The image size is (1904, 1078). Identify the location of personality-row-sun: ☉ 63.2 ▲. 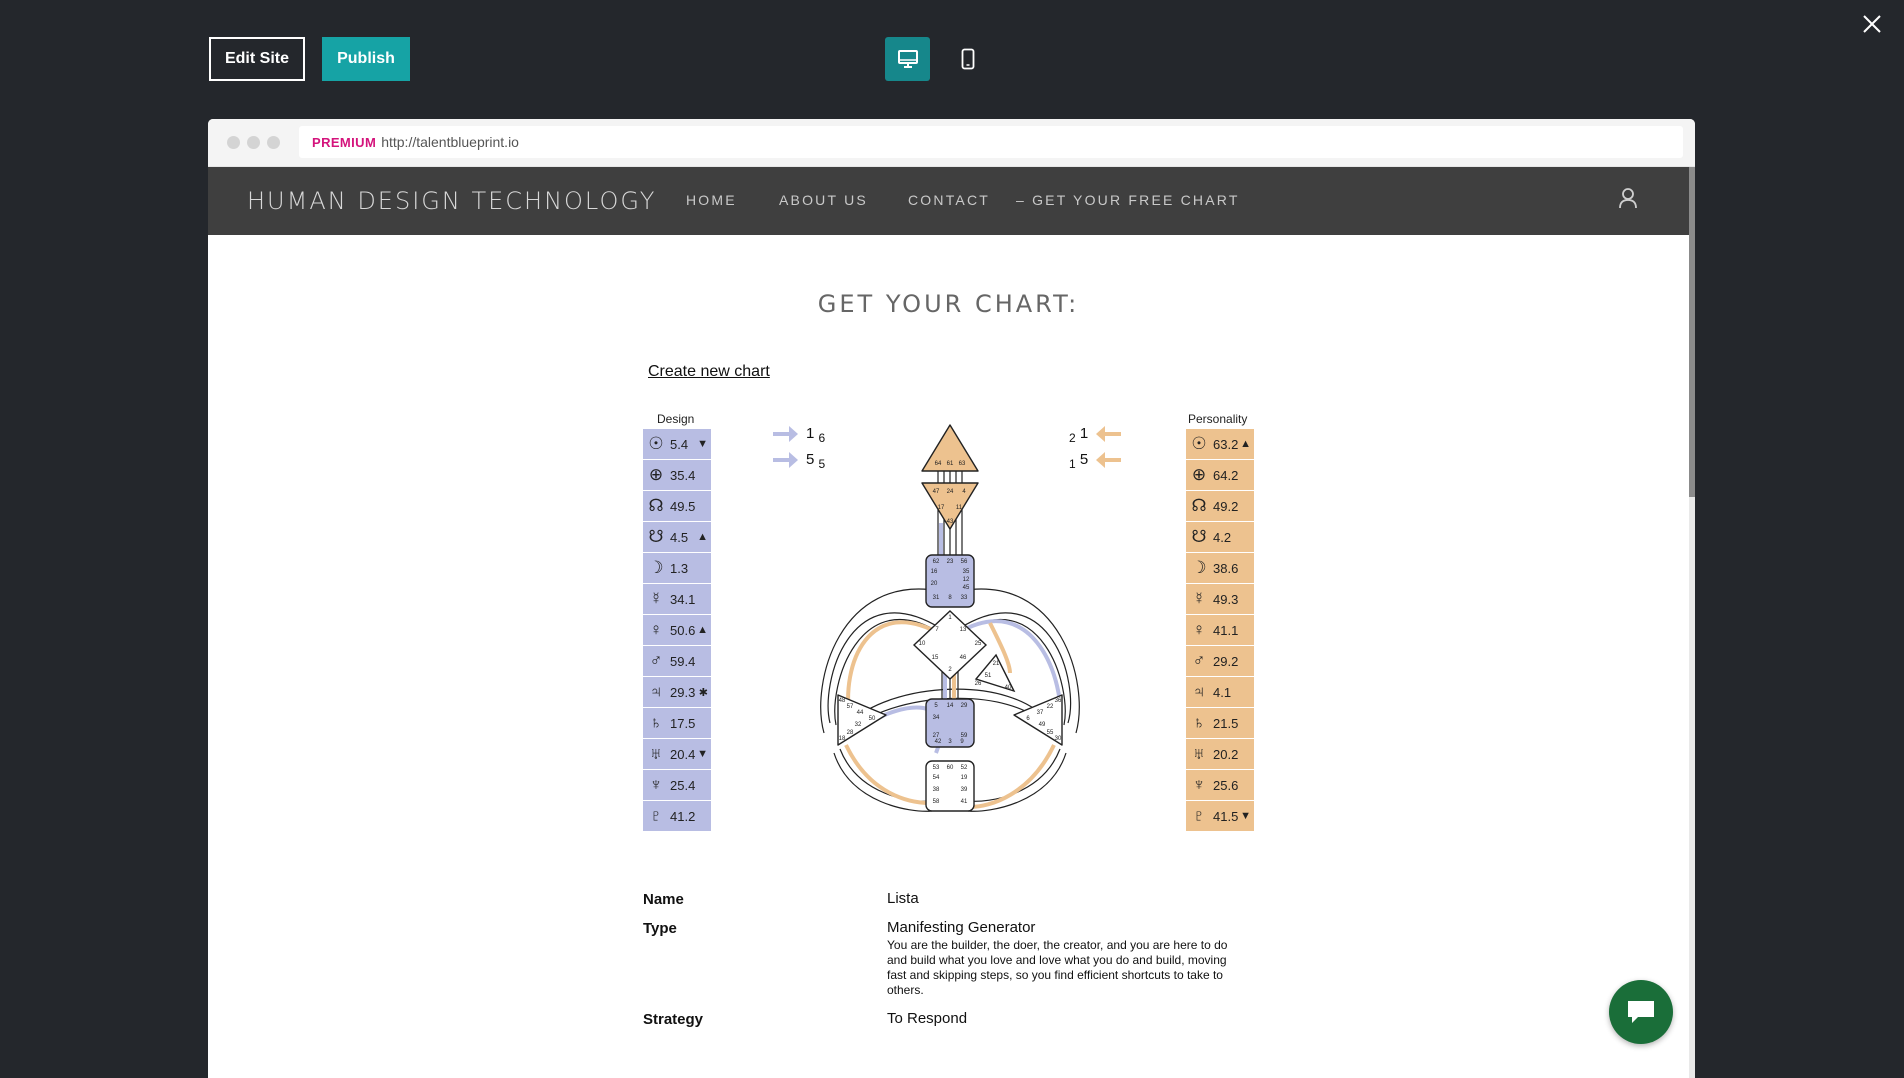
(1220, 444).